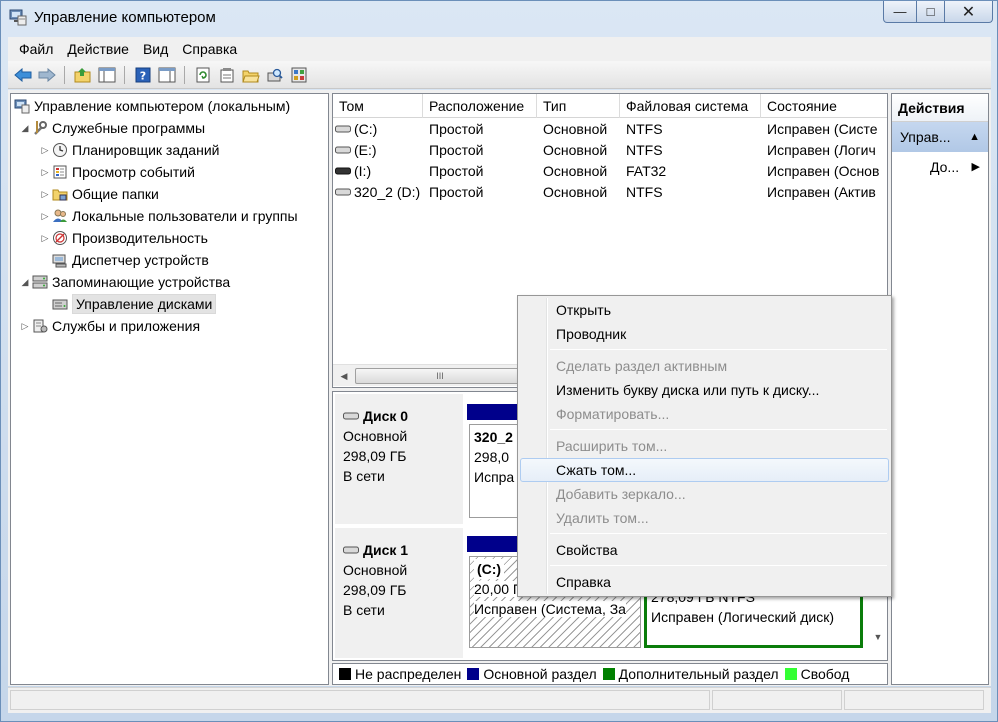  What do you see at coordinates (110, 326) in the screenshot?
I see `tree-item-services-apps: ▷ Службы и приложения` at bounding box center [110, 326].